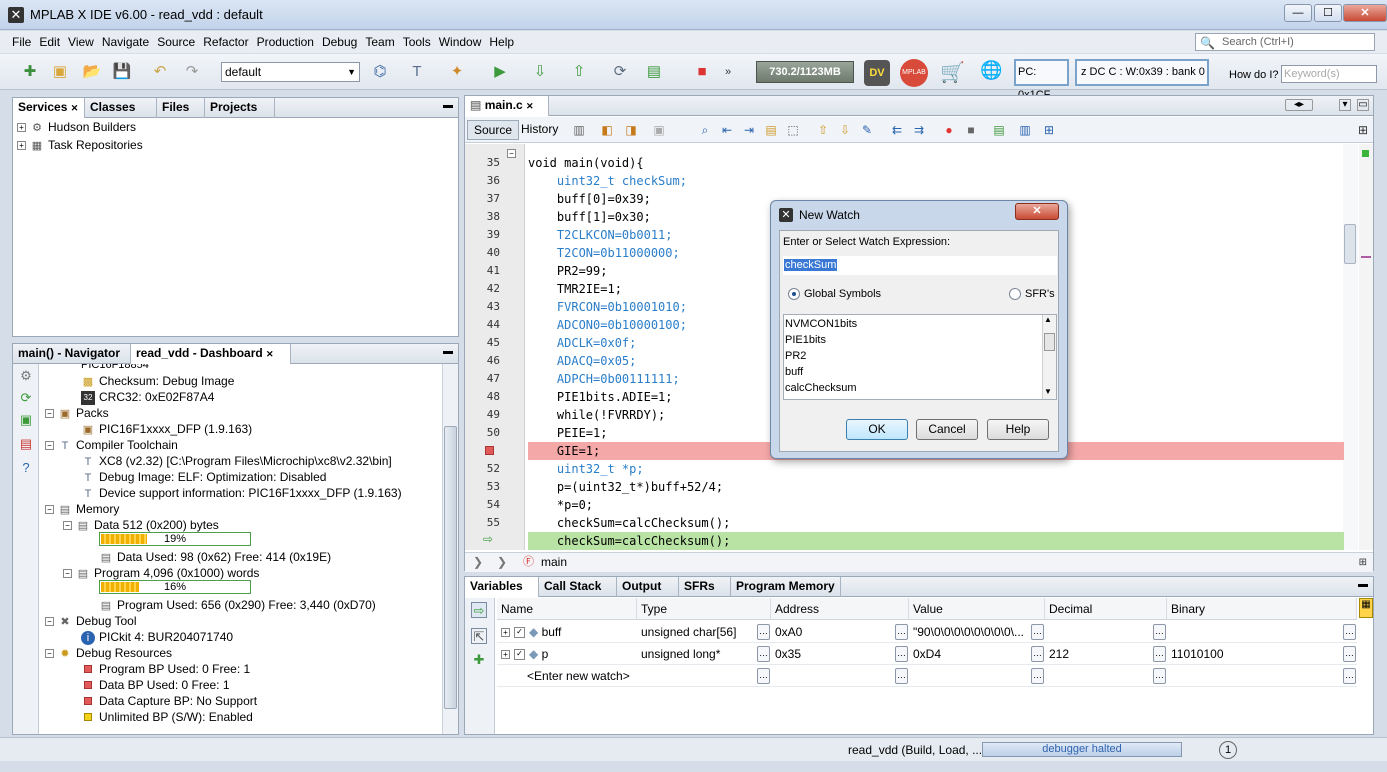 The width and height of the screenshot is (1387, 772). Describe the element at coordinates (648, 587) in the screenshot. I see `tab-output: Output` at that location.